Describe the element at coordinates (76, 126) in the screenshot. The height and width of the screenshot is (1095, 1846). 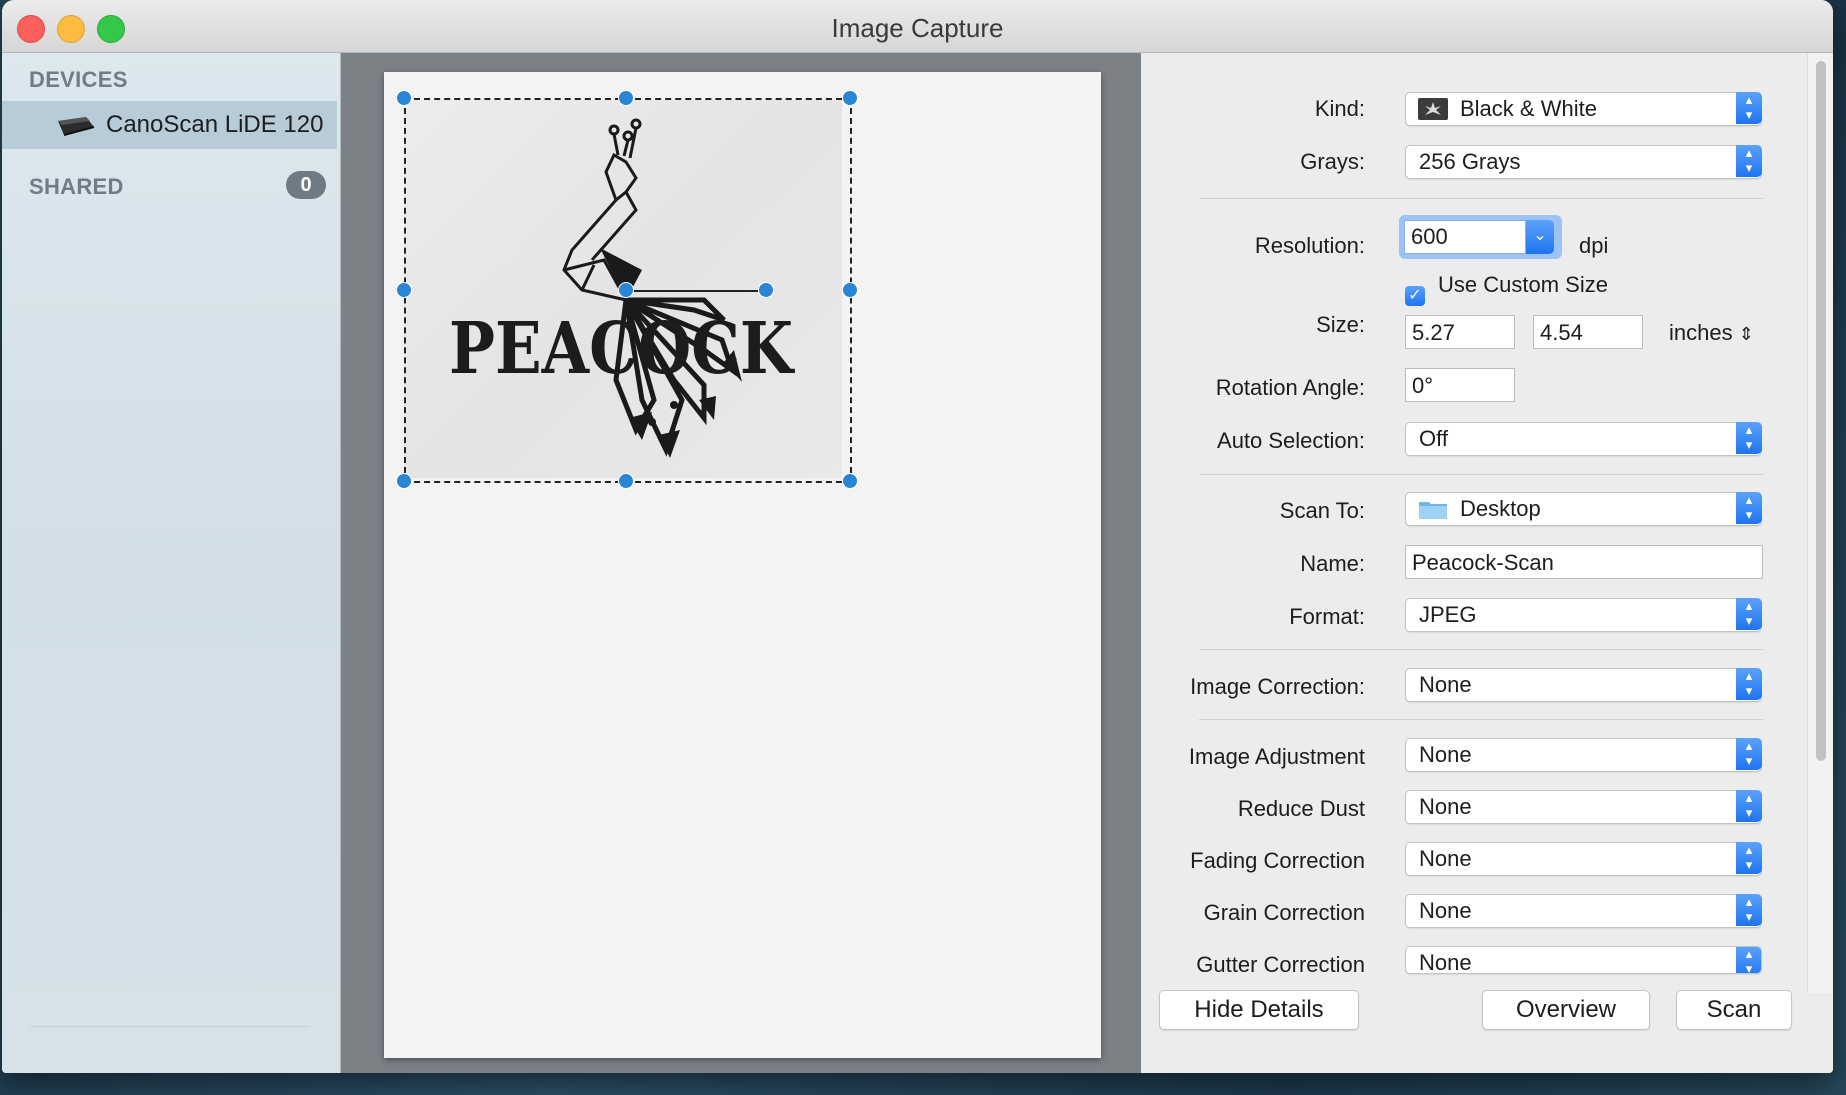
I see `scanner-icon` at that location.